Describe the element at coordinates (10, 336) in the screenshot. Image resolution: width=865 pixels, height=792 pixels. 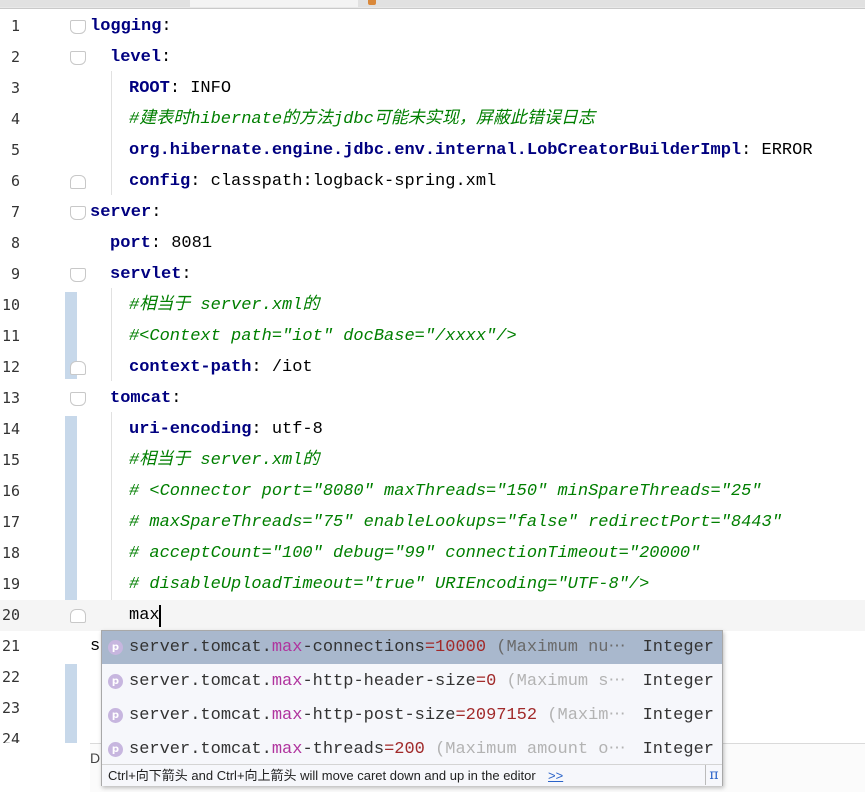
I see `line-number: 11` at that location.